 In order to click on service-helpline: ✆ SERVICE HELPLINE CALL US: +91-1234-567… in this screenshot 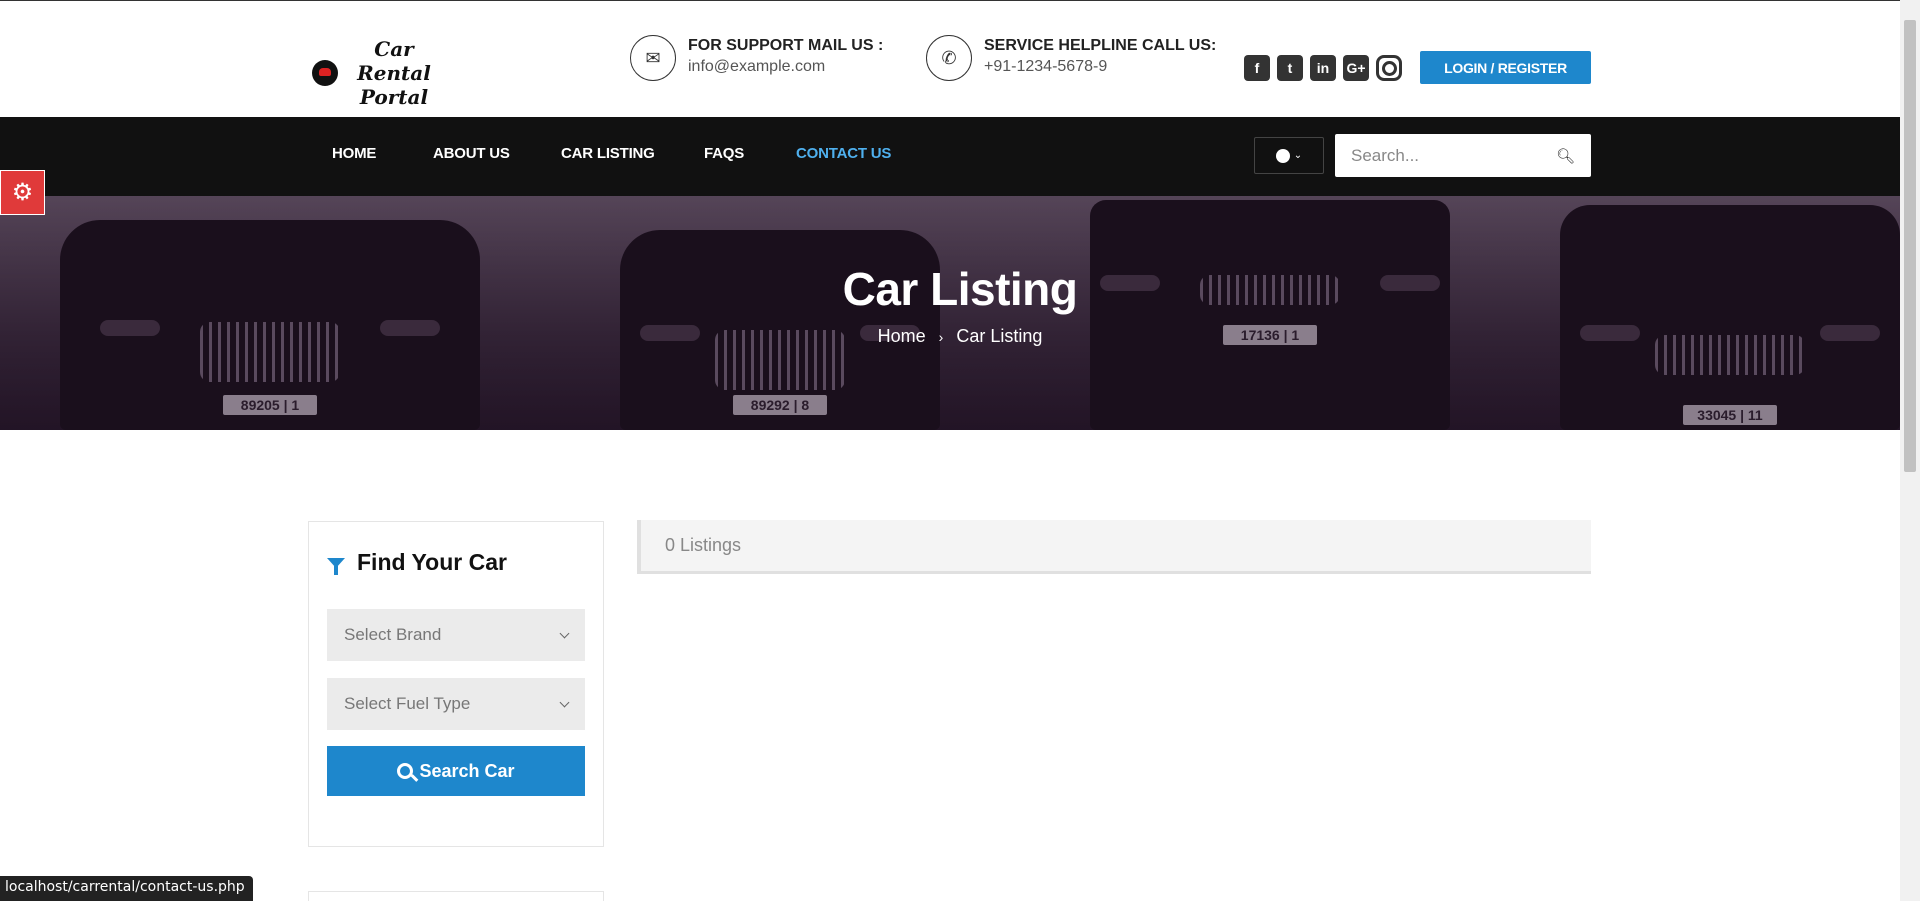, I will do `click(1071, 58)`.